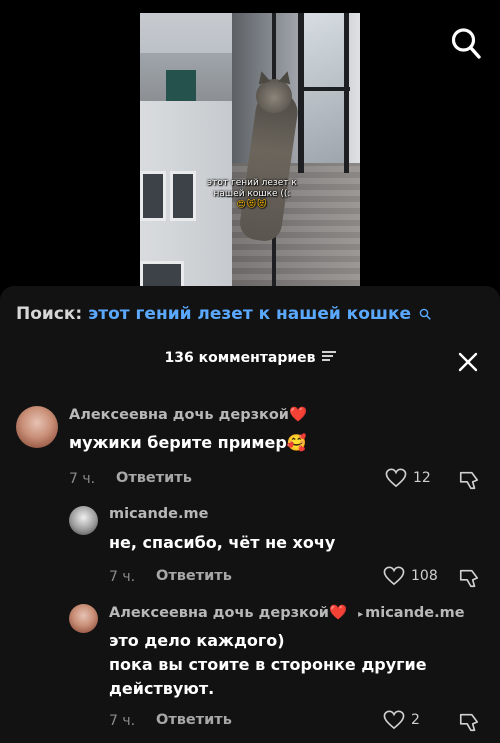 The image size is (500, 743). Describe the element at coordinates (414, 613) in the screenshot. I see `reply-to-username: micande.me` at that location.